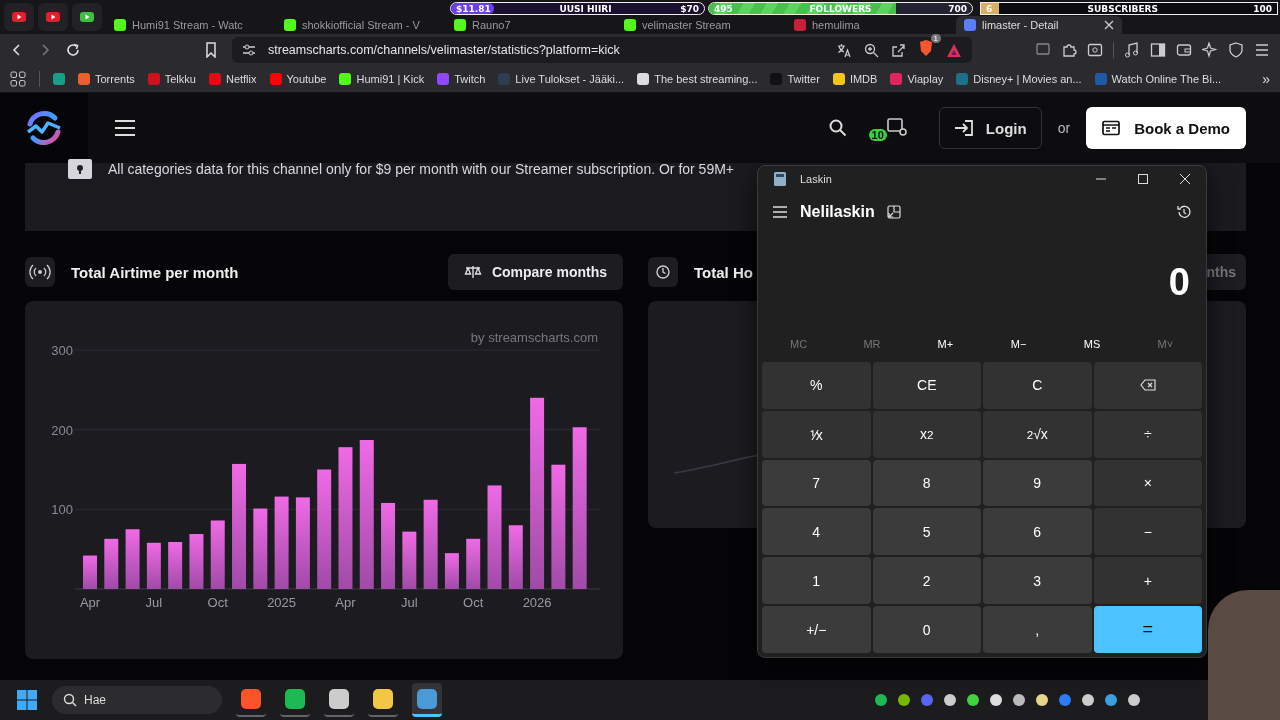  Describe the element at coordinates (926, 629) in the screenshot. I see `calculator-key: 0` at that location.